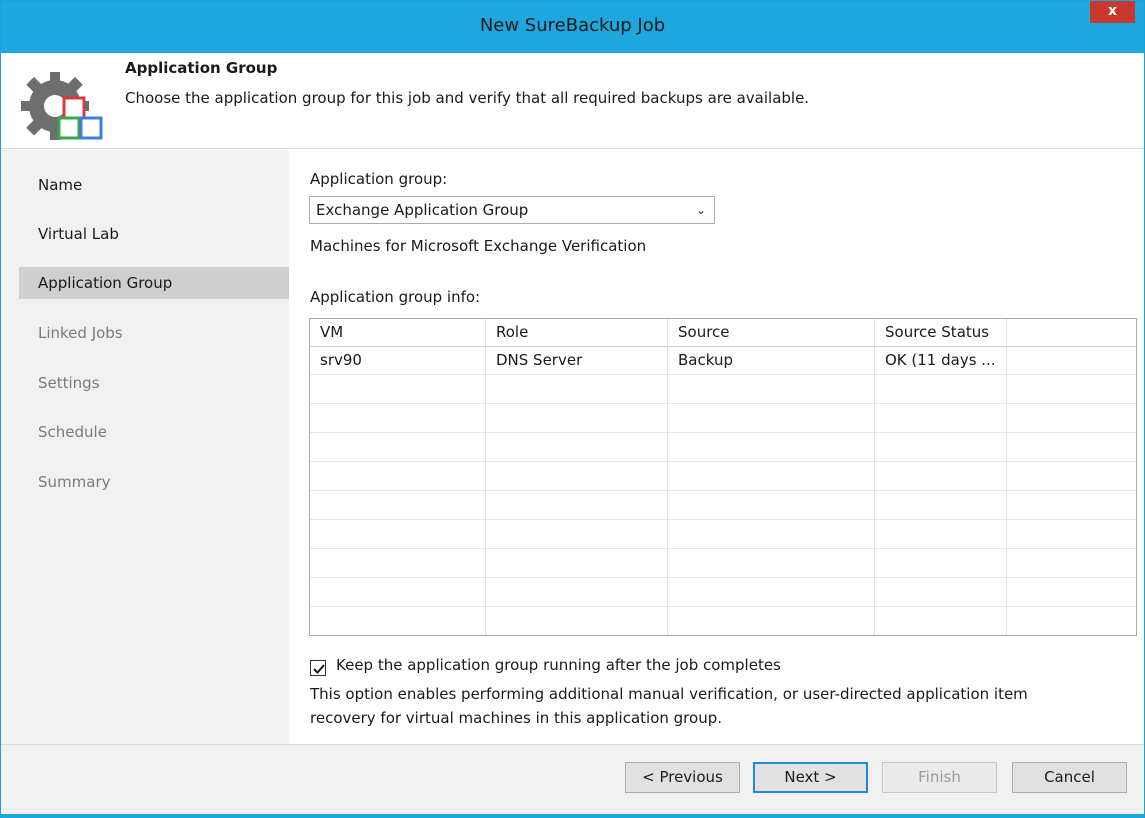 The width and height of the screenshot is (1145, 818). Describe the element at coordinates (539, 360) in the screenshot. I see `cell-role: DNS Server` at that location.